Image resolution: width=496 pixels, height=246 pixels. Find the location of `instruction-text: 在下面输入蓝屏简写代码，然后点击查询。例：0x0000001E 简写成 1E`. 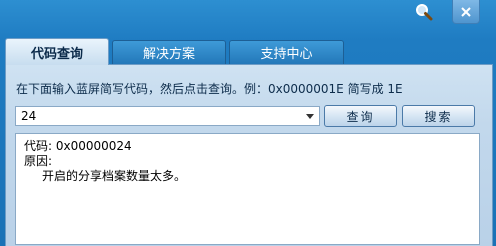

instruction-text: 在下面输入蓝屏简写代码，然后点击查询。例：0x0000001E 简写成 1E is located at coordinates (209, 89).